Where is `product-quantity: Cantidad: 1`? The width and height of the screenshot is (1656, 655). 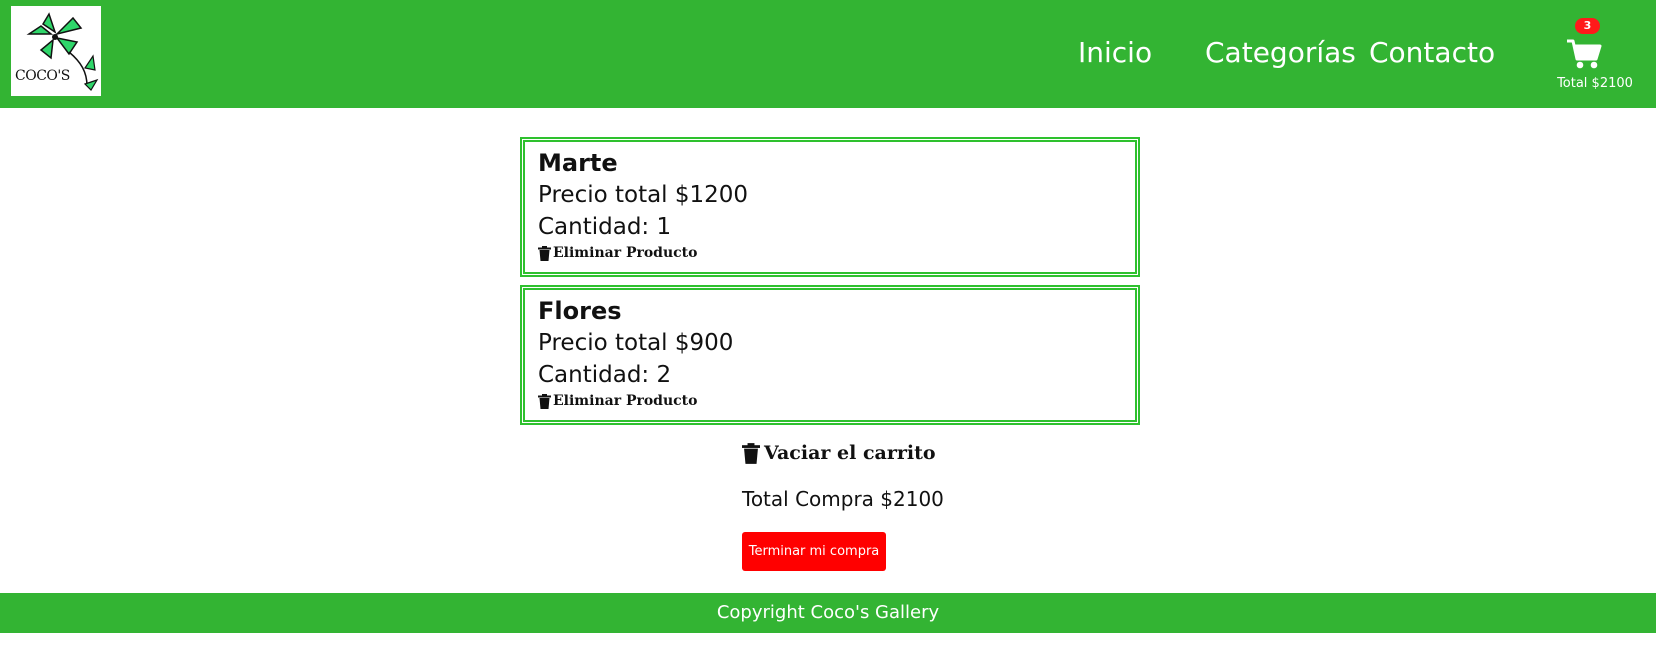
product-quantity: Cantidad: 1 is located at coordinates (605, 227).